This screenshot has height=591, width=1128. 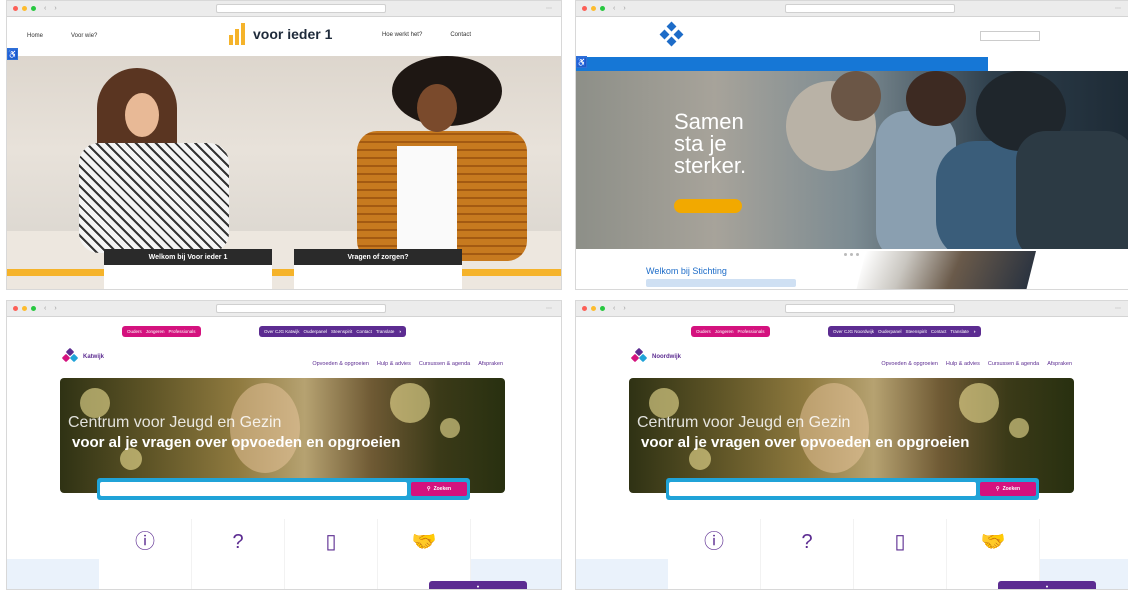 What do you see at coordinates (282, 331) in the screenshot?
I see `link-over-cjg: Over CJG Katwijk` at bounding box center [282, 331].